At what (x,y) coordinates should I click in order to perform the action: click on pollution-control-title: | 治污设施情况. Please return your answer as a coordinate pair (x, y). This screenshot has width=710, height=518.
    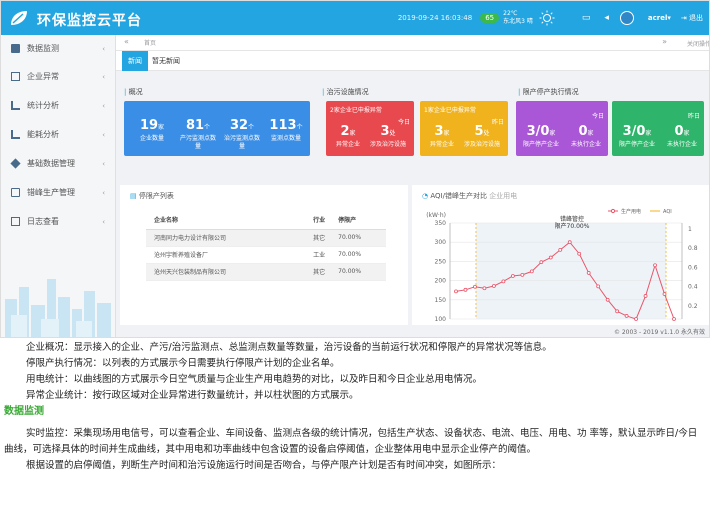
    Looking at the image, I should click on (345, 92).